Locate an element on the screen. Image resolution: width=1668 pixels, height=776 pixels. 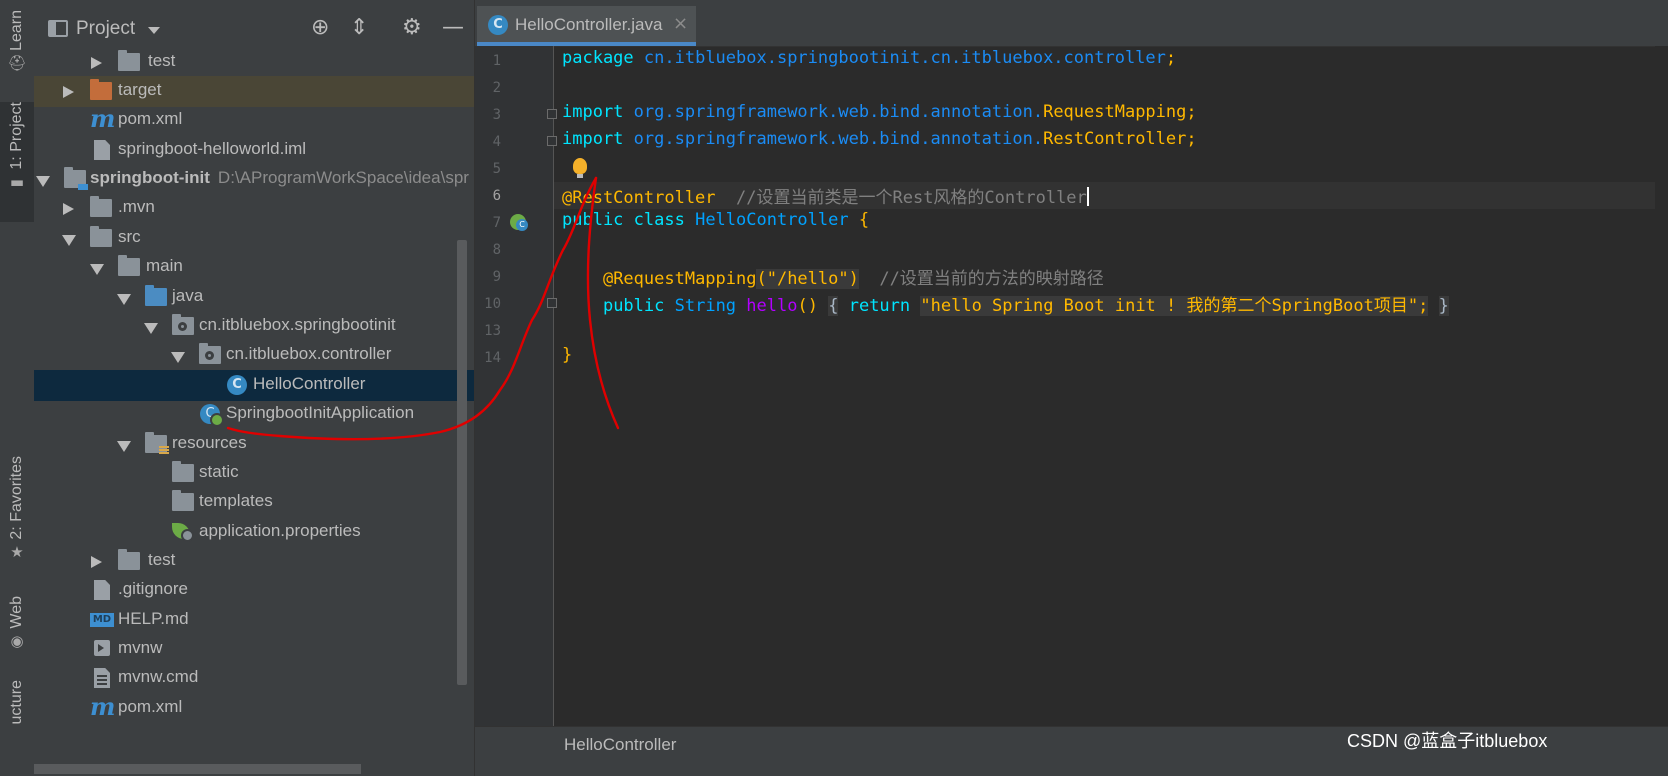
class-name: HelloController is located at coordinates (772, 220).